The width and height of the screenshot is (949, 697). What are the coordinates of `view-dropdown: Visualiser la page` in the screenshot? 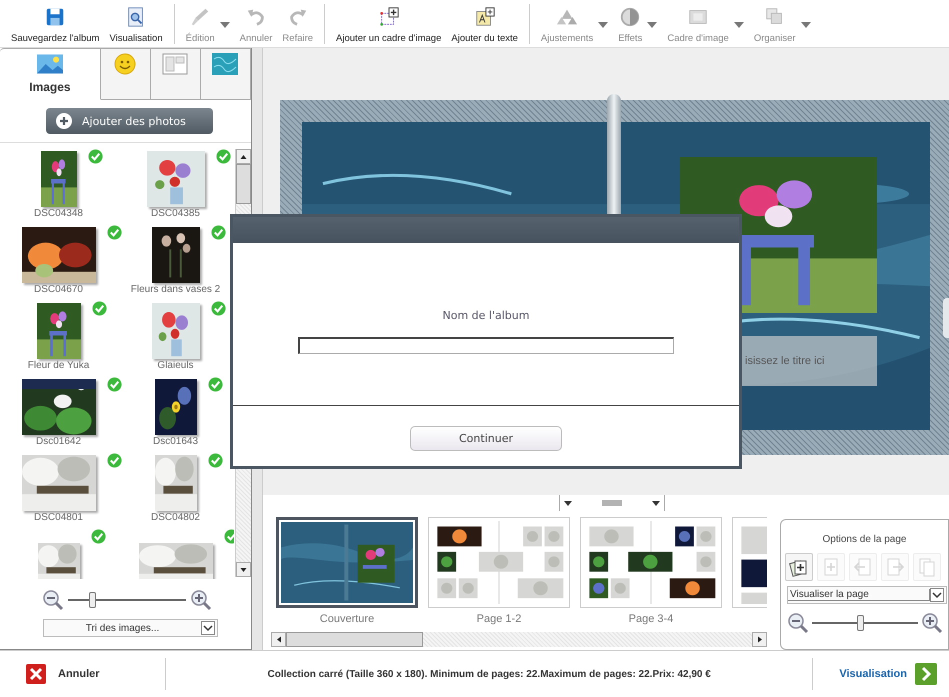 It's located at (867, 595).